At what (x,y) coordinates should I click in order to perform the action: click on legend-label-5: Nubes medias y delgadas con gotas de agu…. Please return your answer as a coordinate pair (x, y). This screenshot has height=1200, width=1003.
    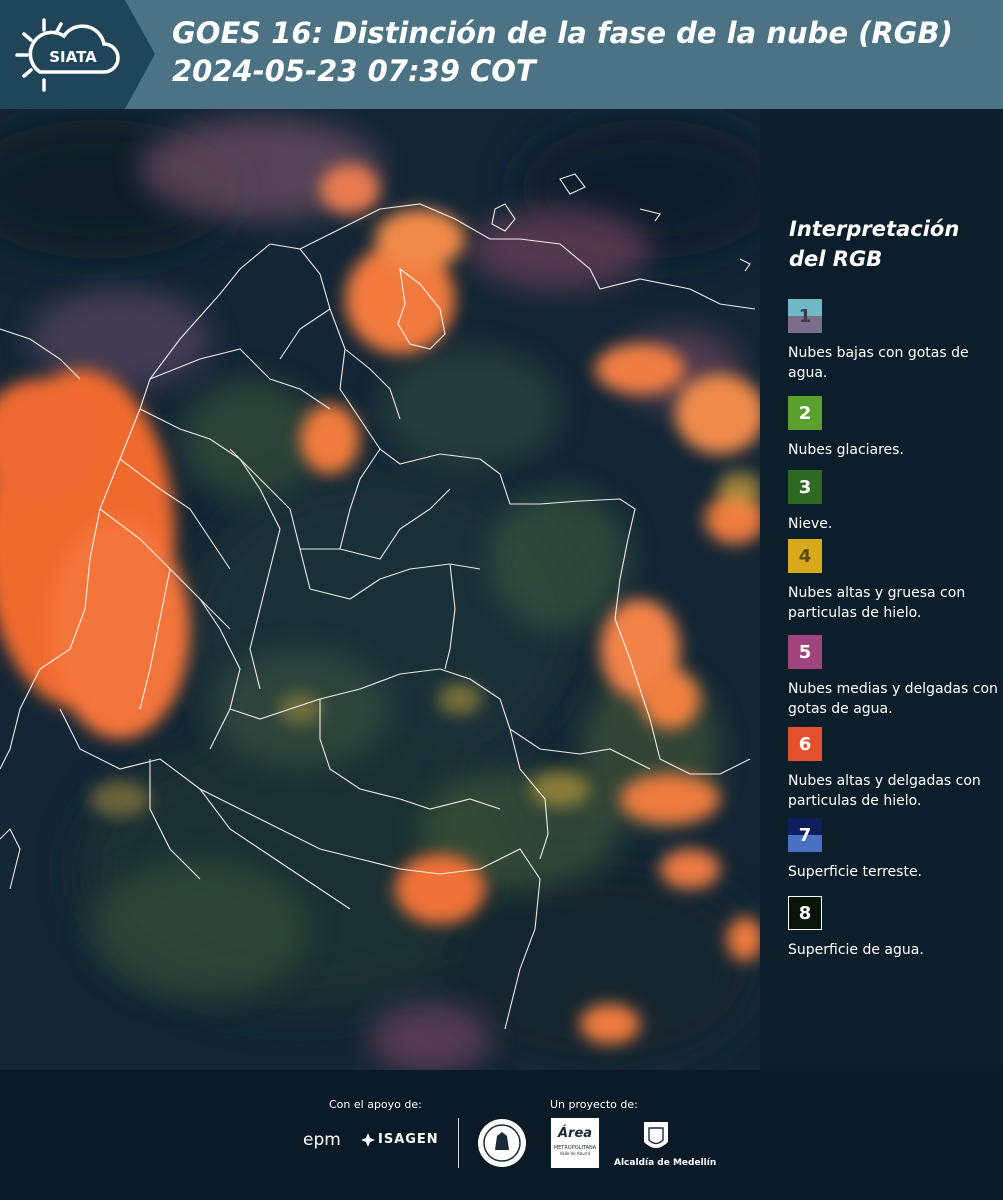
    Looking at the image, I should click on (893, 699).